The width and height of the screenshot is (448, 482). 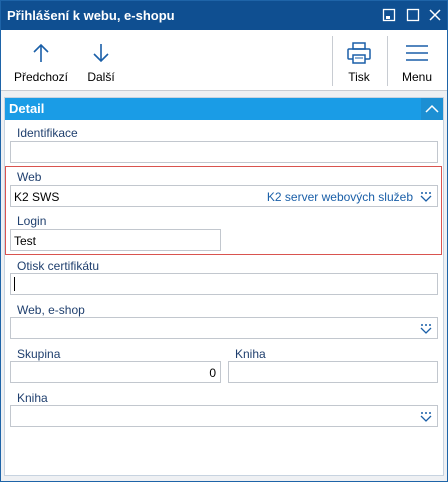 What do you see at coordinates (212, 373) in the screenshot?
I see `skupina-value: 0` at bounding box center [212, 373].